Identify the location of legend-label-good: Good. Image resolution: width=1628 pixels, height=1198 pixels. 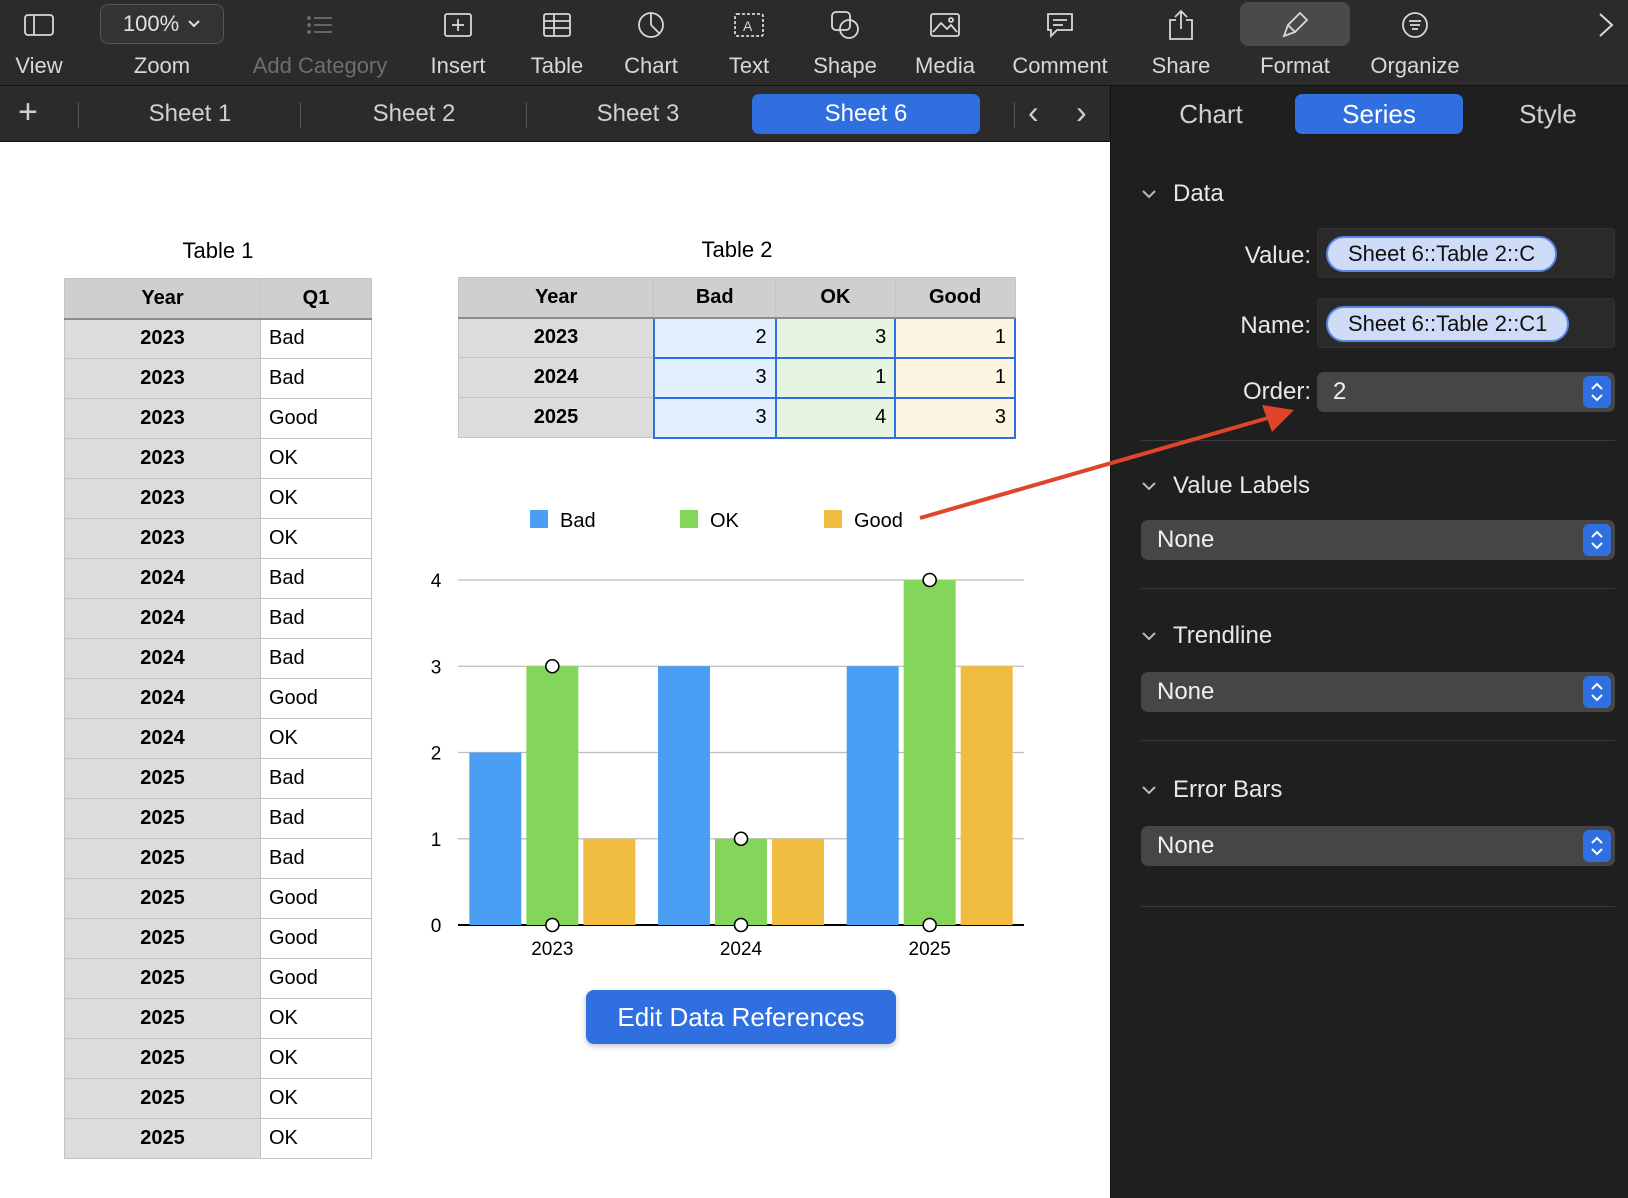
(878, 521).